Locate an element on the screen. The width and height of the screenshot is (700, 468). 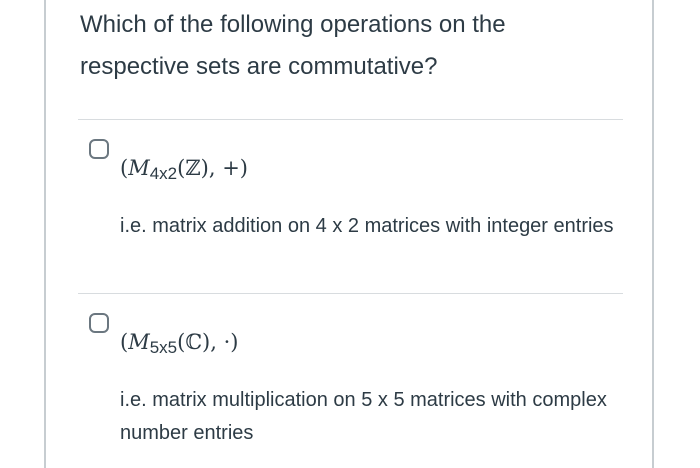
math-subscript: 4x2 is located at coordinates (163, 173).